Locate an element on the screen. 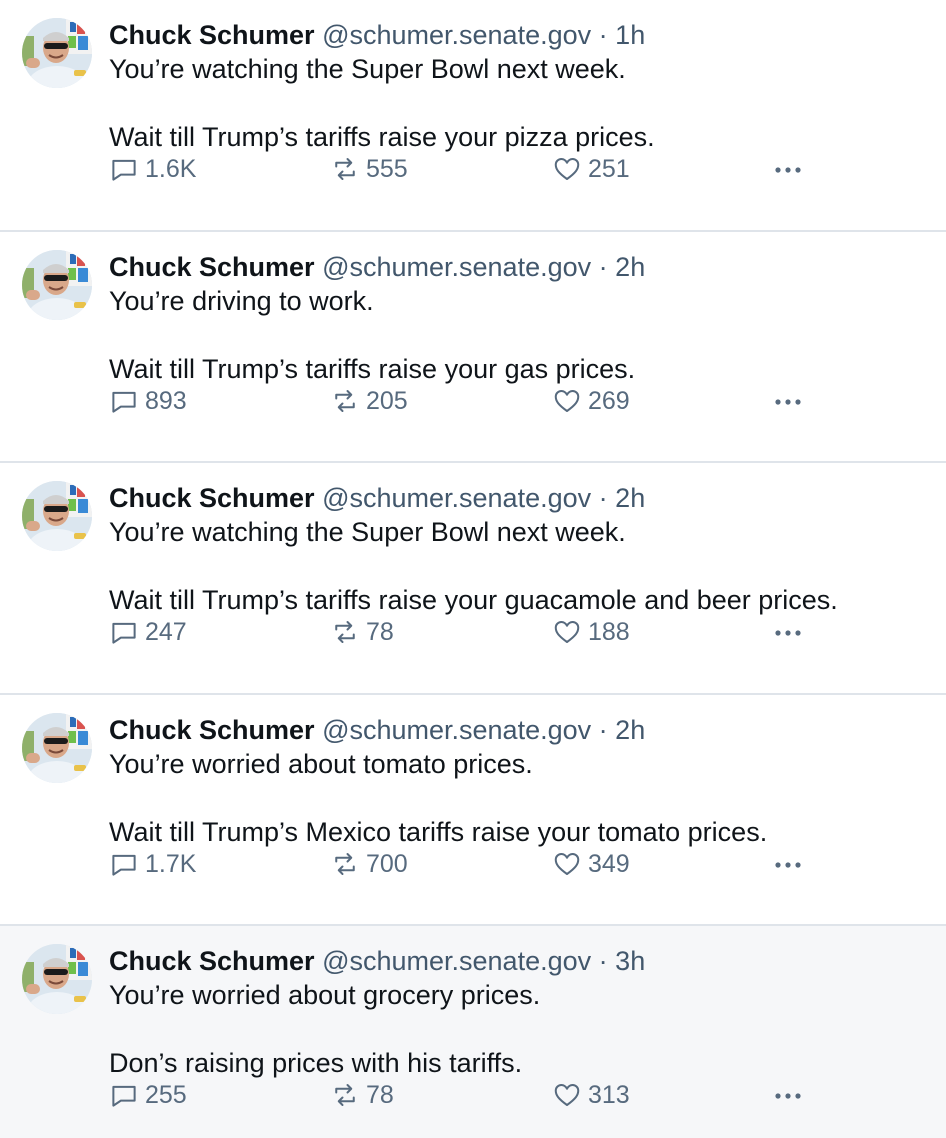 Image resolution: width=946 pixels, height=1138 pixels. reply-button: 1.6K is located at coordinates (152, 169).